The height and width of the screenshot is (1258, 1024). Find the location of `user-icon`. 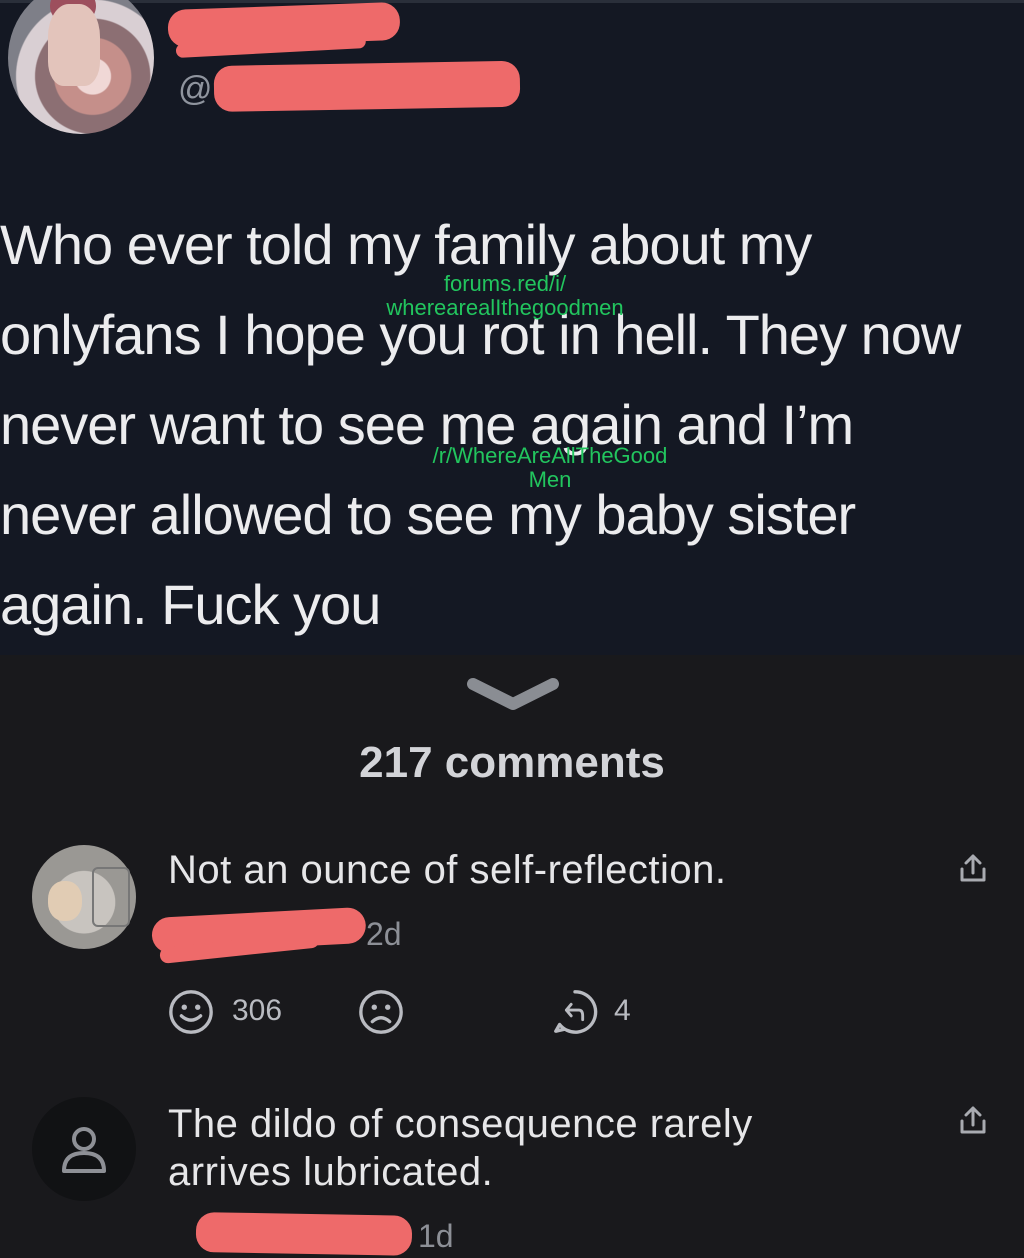

user-icon is located at coordinates (84, 1150).